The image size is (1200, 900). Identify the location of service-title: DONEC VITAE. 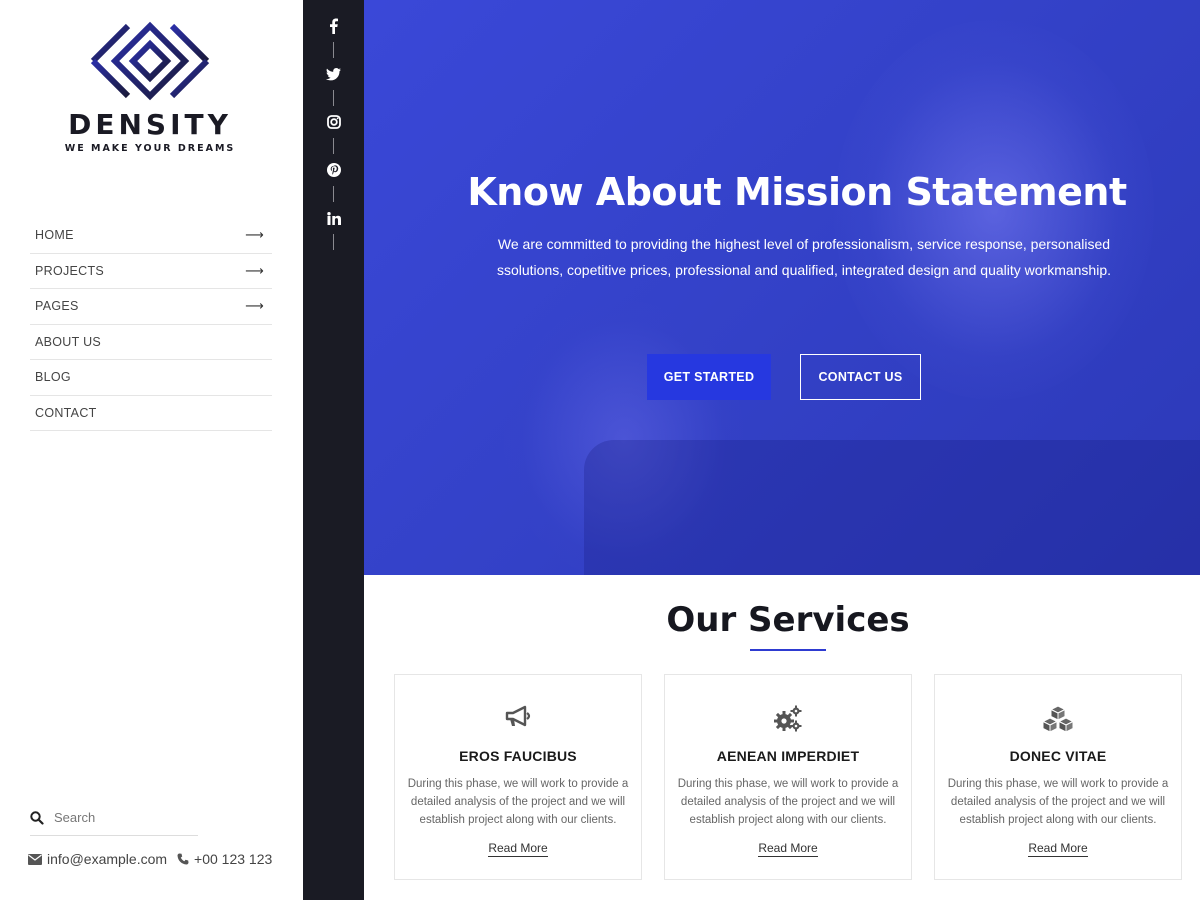
(1058, 756).